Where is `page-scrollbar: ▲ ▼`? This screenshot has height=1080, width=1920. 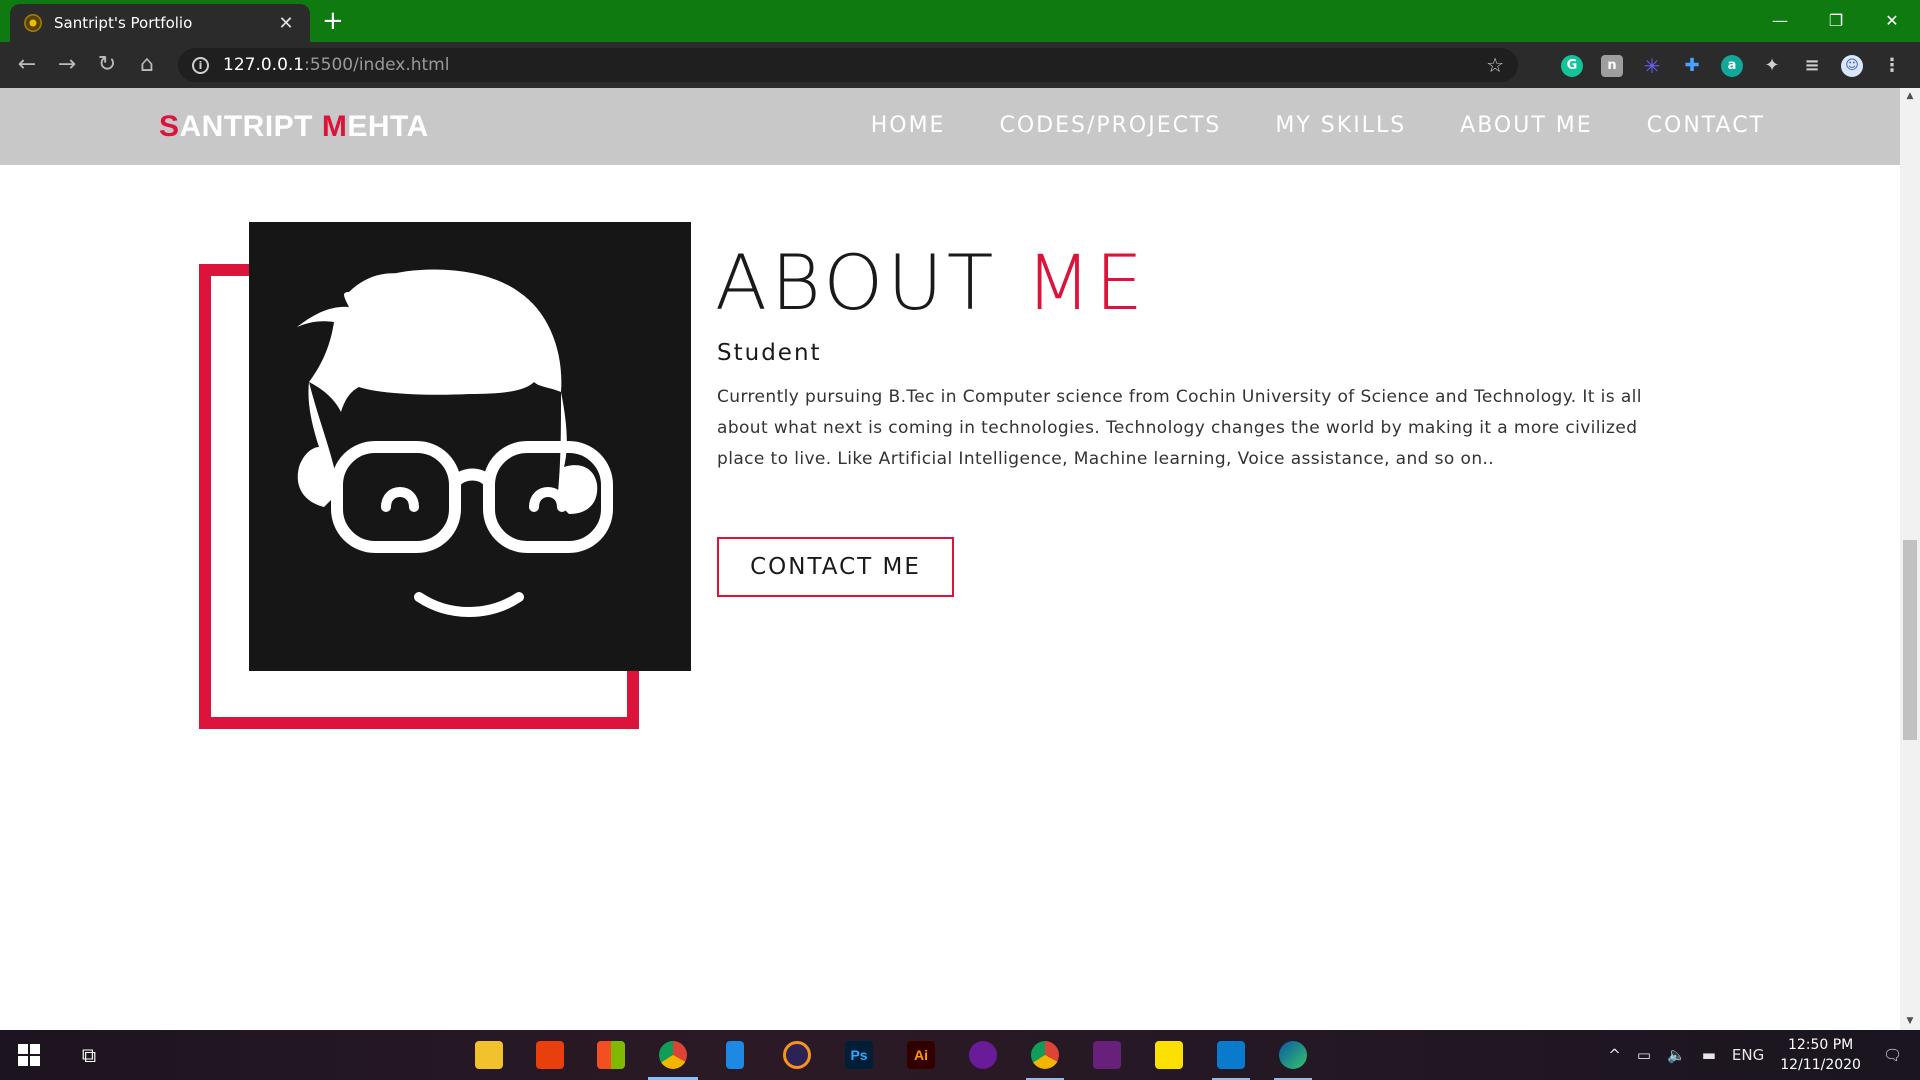
page-scrollbar: ▲ ▼ is located at coordinates (1910, 559).